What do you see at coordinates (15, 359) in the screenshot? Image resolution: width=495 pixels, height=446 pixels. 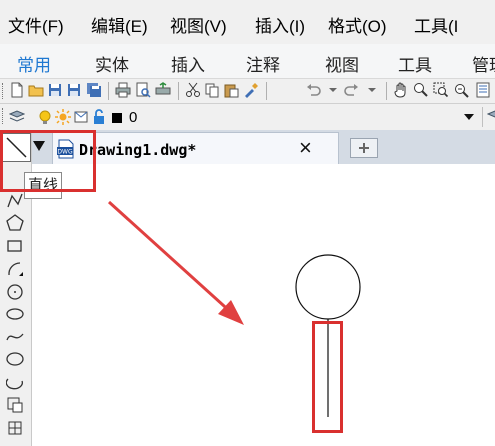 I see `ellipse-icon` at bounding box center [15, 359].